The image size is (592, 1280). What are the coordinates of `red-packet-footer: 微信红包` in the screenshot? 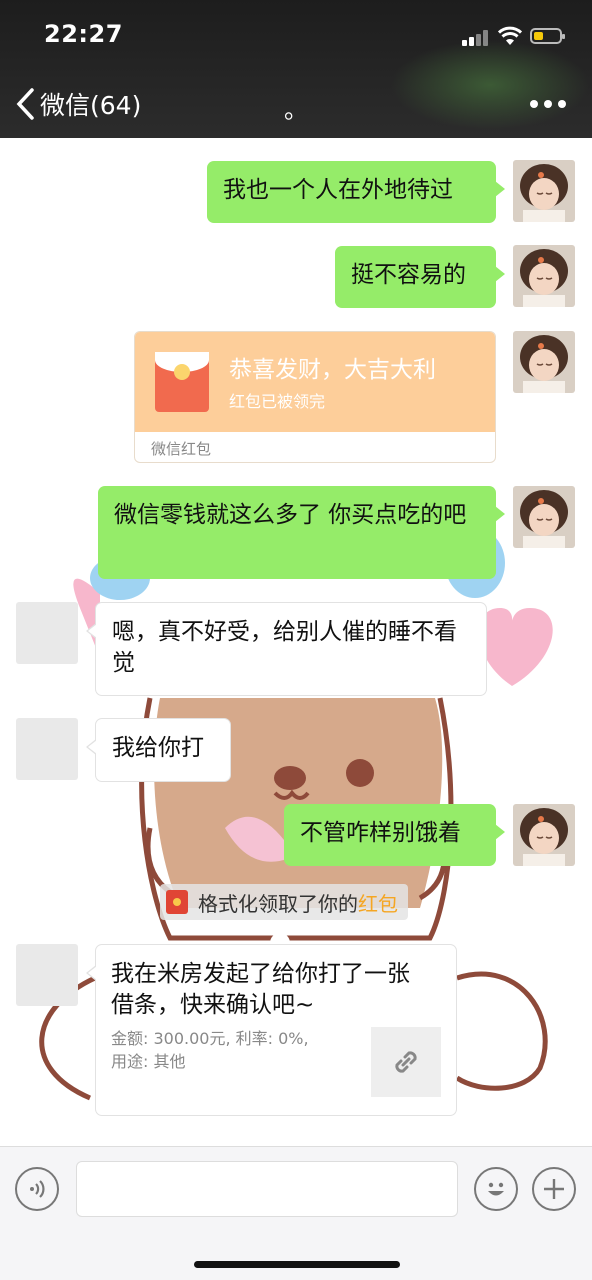 It's located at (181, 449).